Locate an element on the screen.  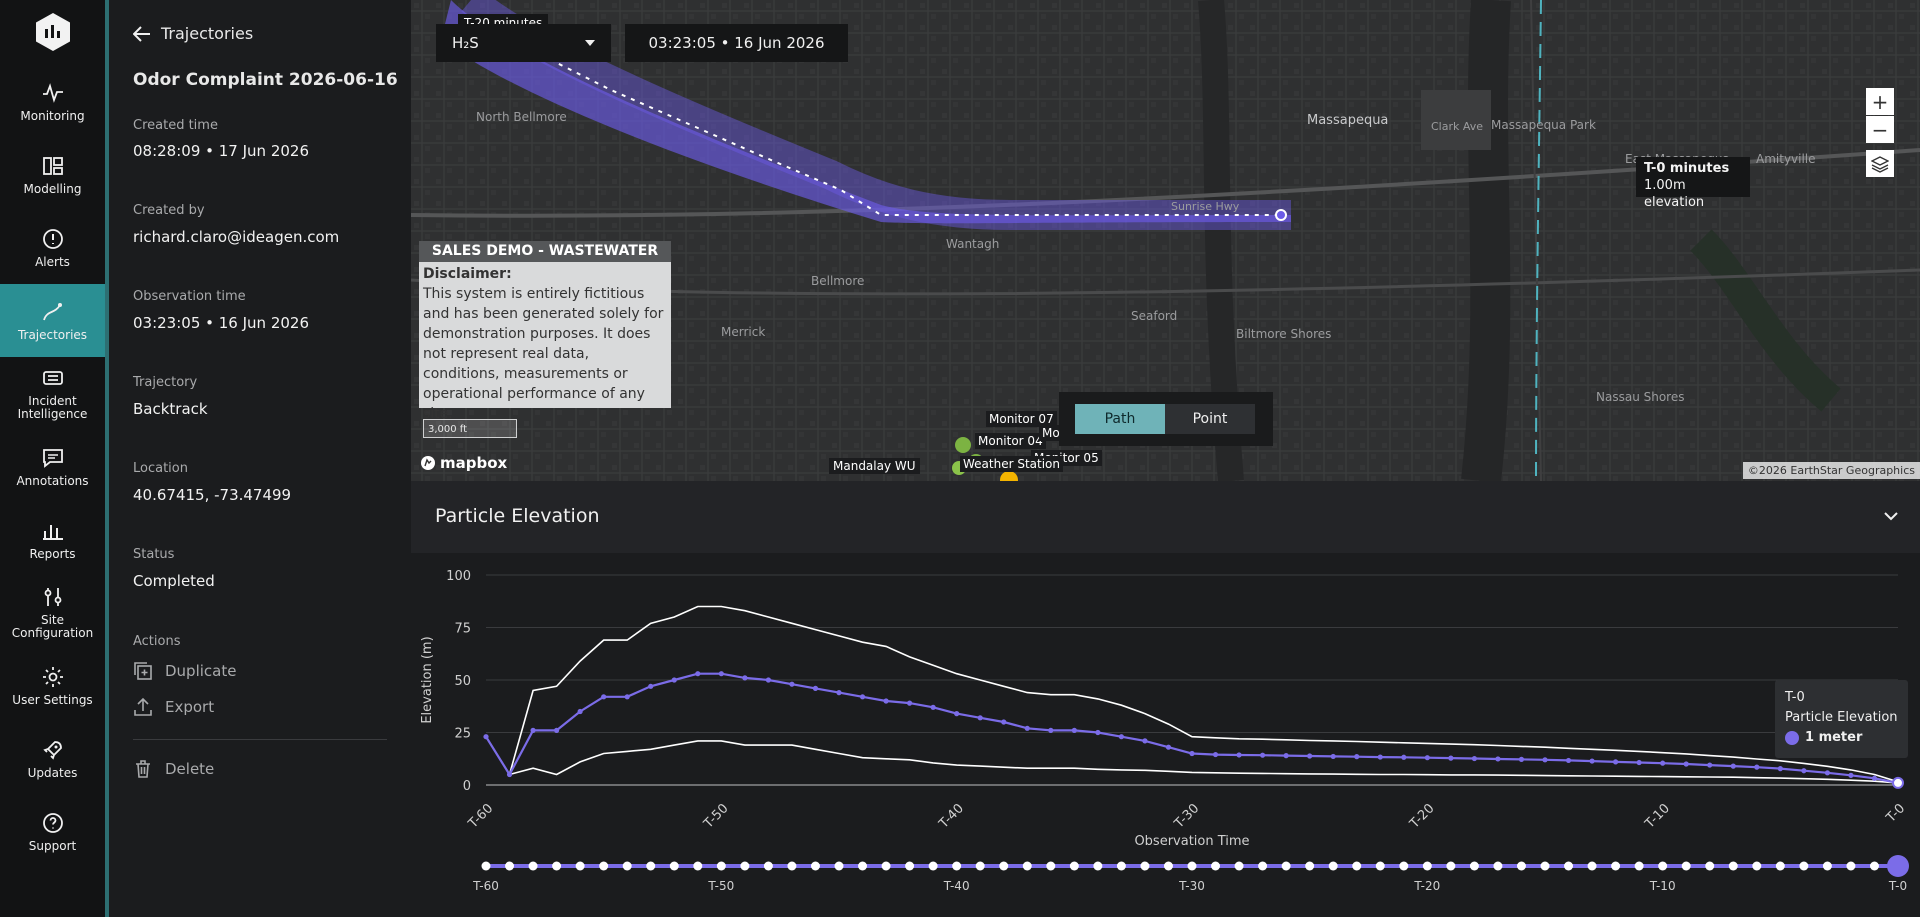
delete-action: Delete is located at coordinates (173, 769).